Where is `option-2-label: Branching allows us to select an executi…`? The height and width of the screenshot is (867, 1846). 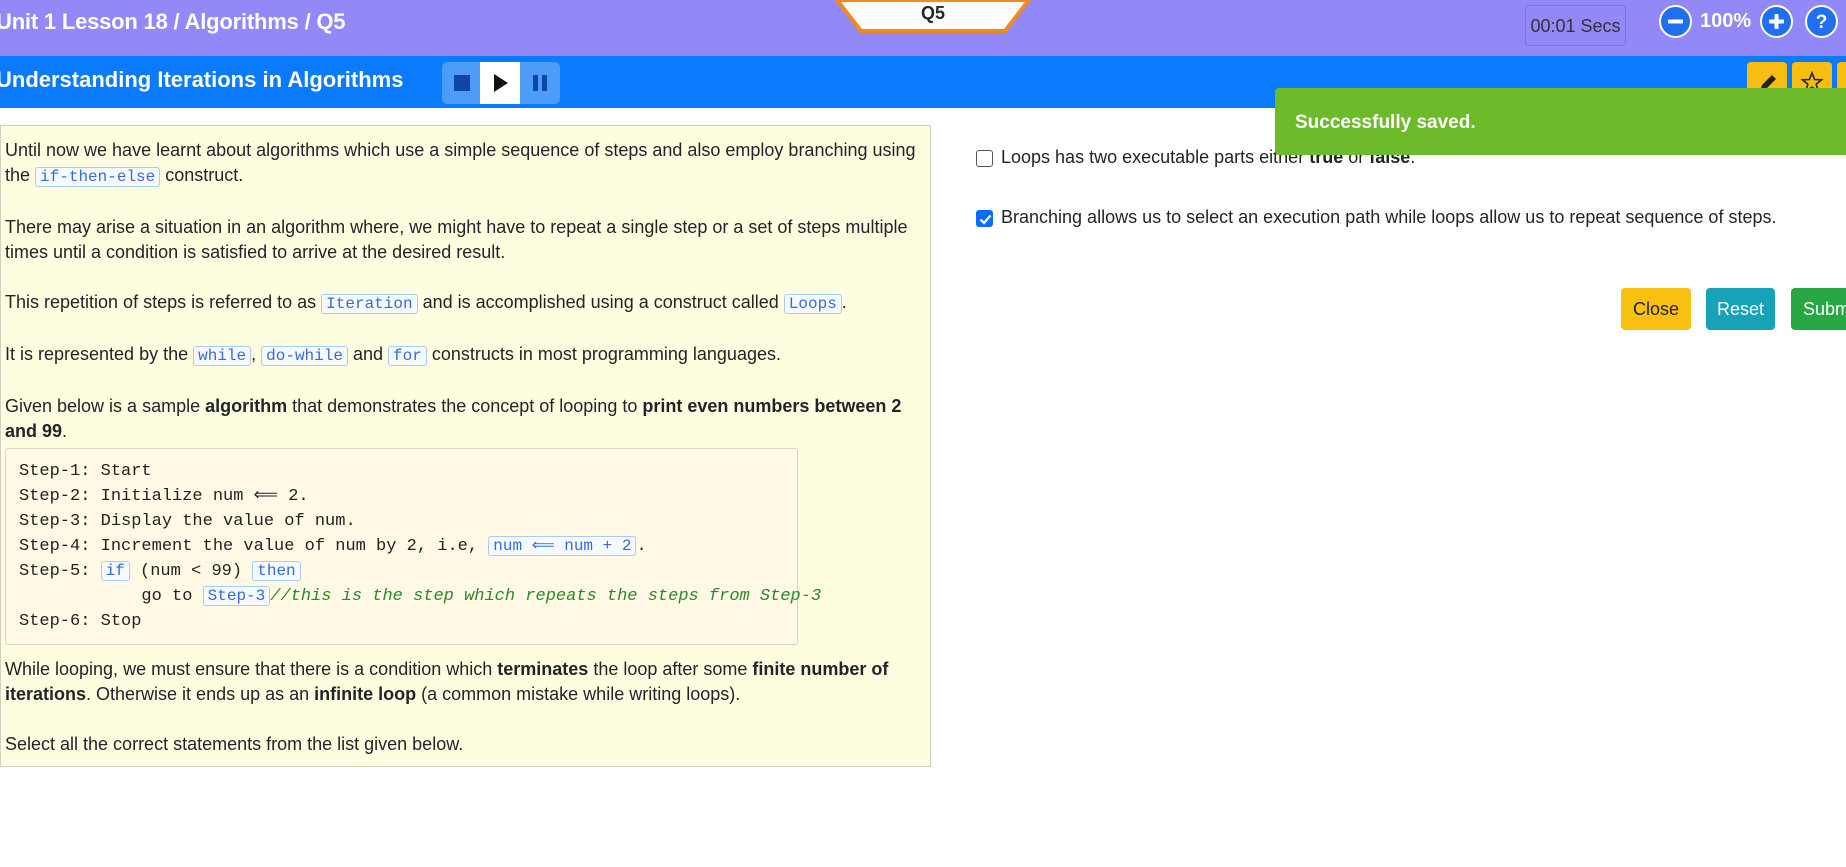
option-2-label: Branching allows us to select an executi… is located at coordinates (1389, 217).